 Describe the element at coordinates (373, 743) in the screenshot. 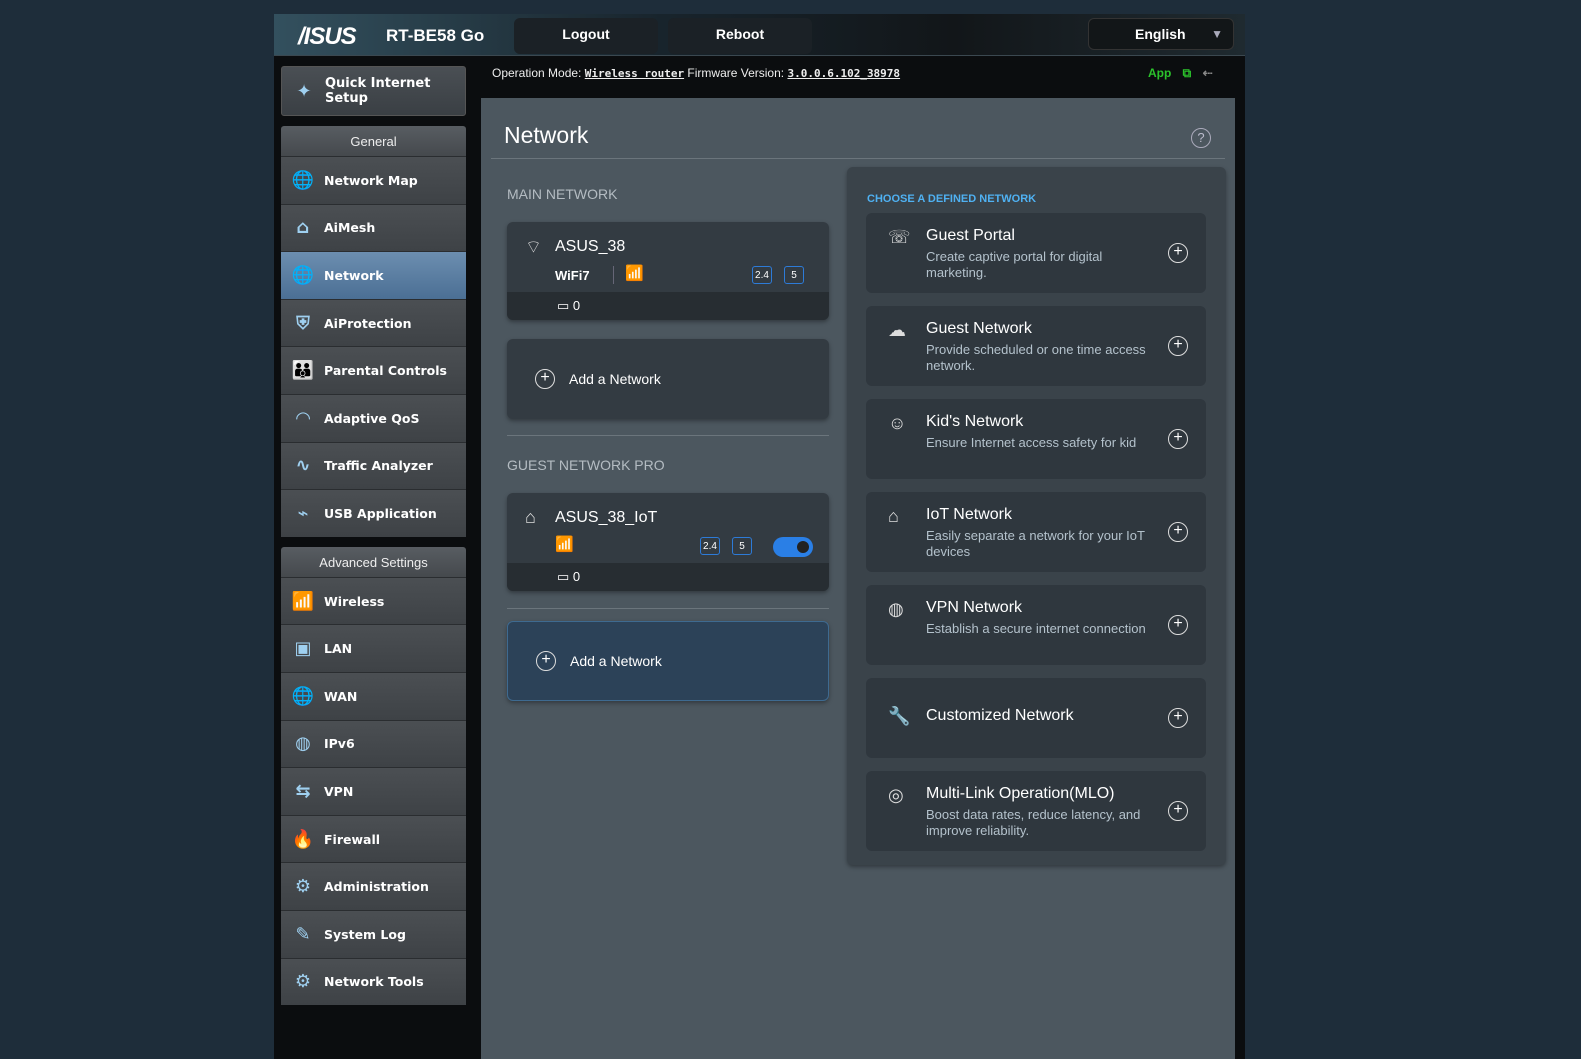

I see `sidebar-item-ipv6: ◍ IPv6` at that location.